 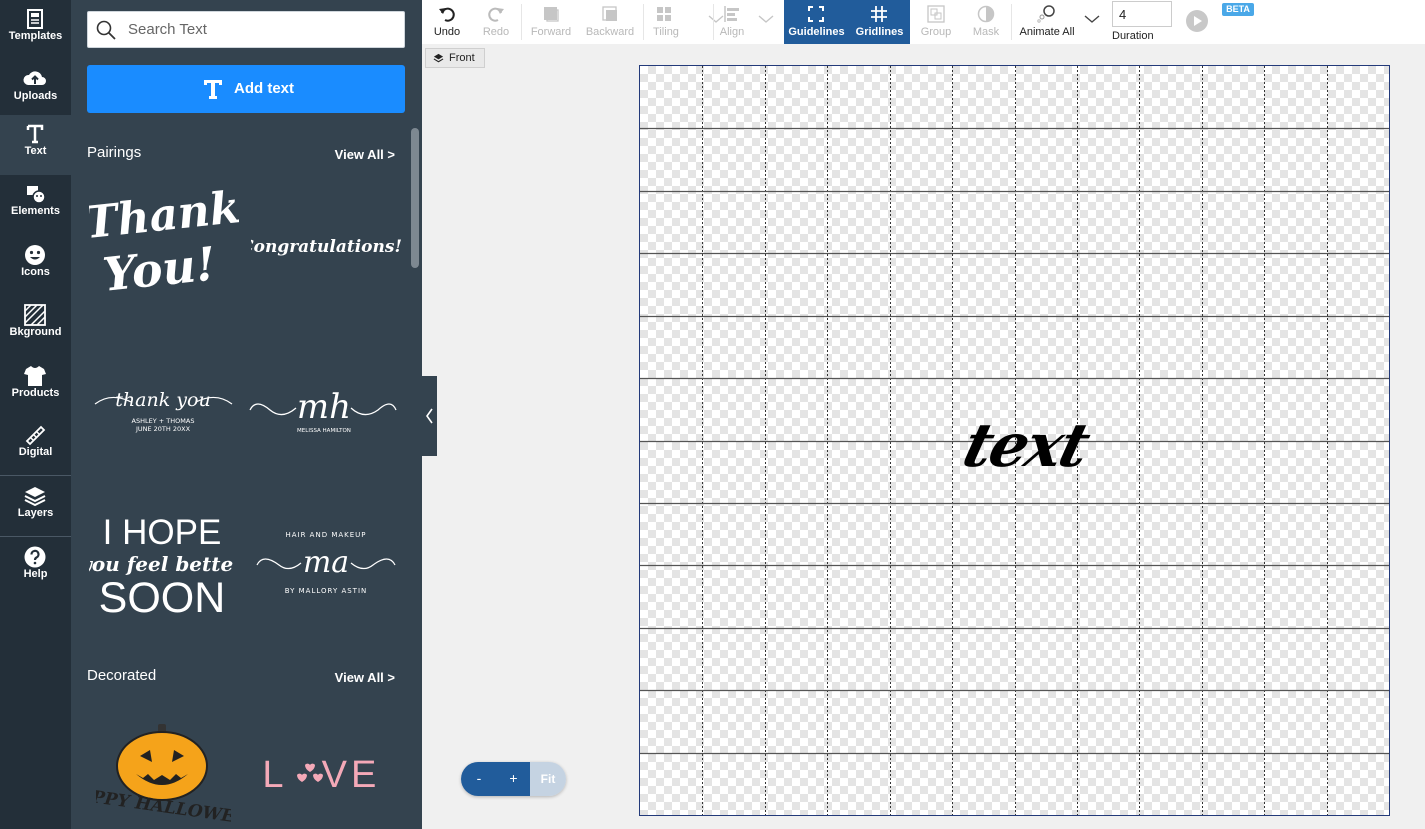 I want to click on rail-label-digital: Digital, so click(x=35, y=452).